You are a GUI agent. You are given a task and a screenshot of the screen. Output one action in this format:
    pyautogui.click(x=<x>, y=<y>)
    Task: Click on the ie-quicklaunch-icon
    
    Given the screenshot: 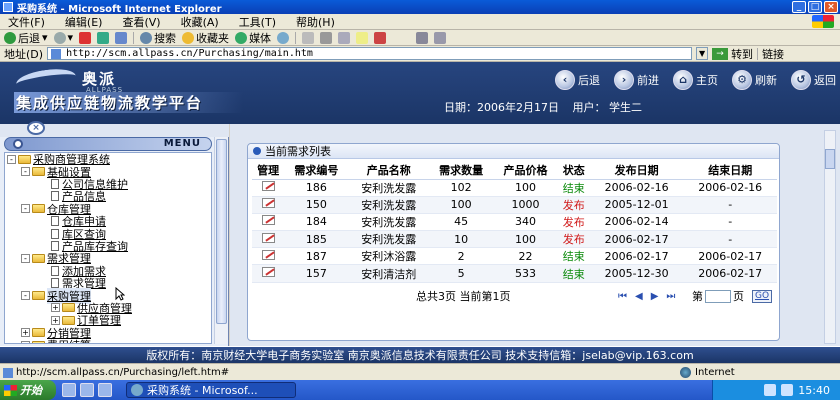 What is the action you would take?
    pyautogui.click(x=69, y=390)
    